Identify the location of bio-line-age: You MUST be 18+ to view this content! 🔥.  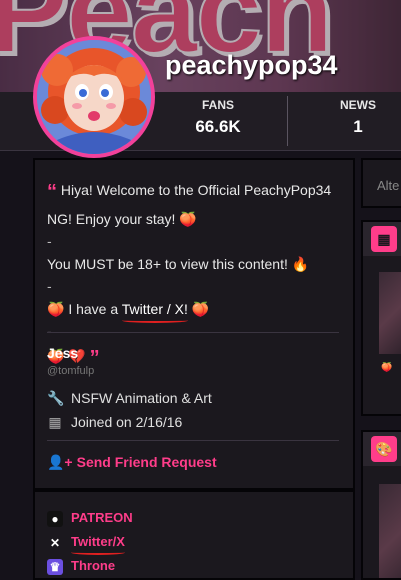
(178, 263).